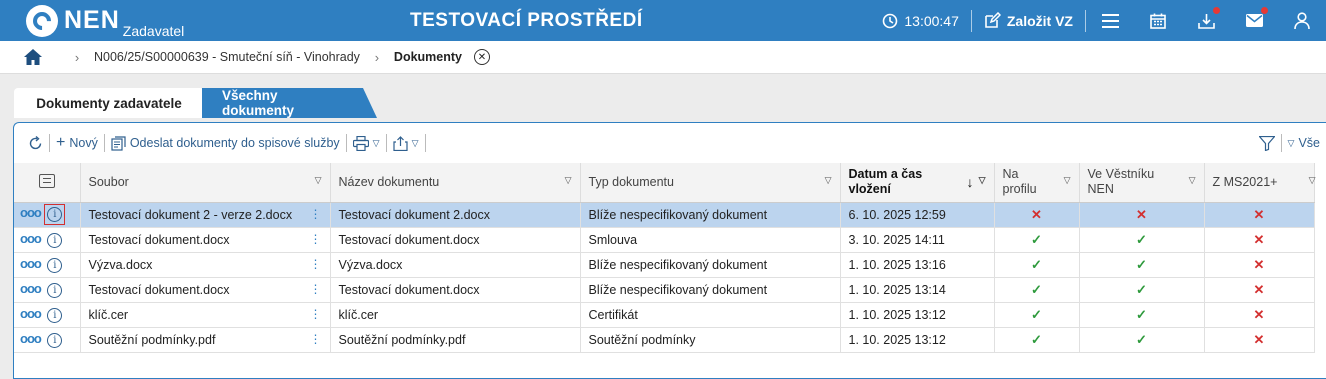 The image size is (1326, 379). I want to click on sort-descending-icon: ↓, so click(970, 182).